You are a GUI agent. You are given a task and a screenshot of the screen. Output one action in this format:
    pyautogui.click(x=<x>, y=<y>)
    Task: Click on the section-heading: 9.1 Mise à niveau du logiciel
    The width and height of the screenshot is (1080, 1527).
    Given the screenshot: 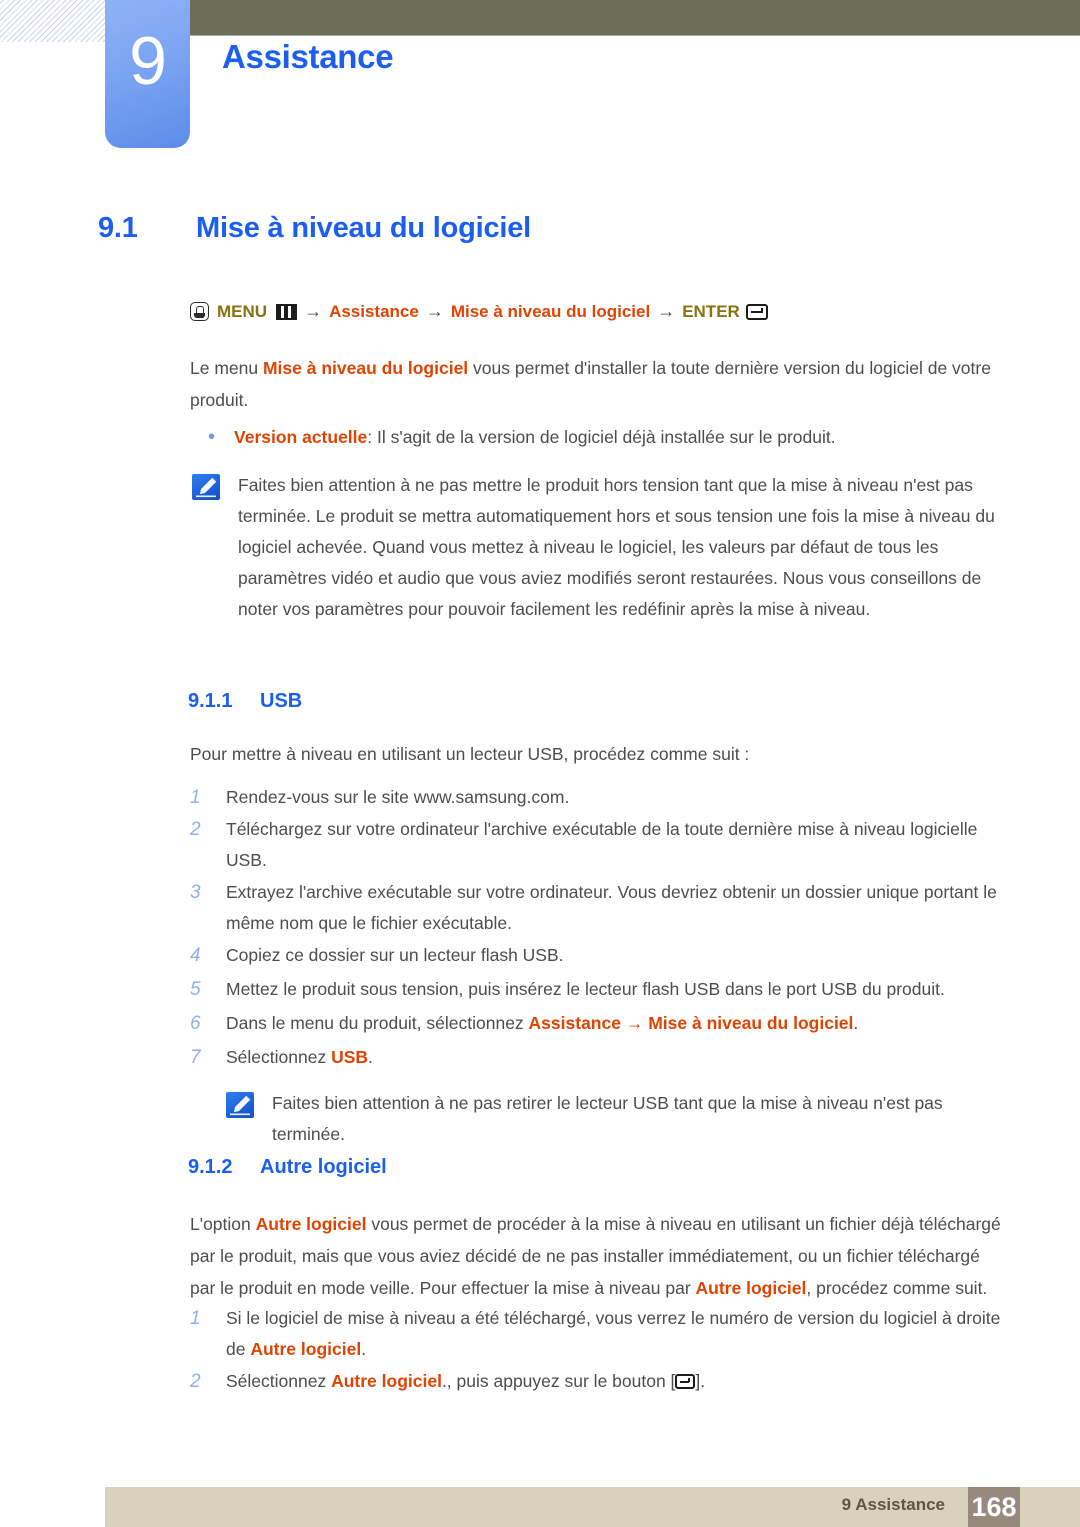 What is the action you would take?
    pyautogui.click(x=314, y=228)
    